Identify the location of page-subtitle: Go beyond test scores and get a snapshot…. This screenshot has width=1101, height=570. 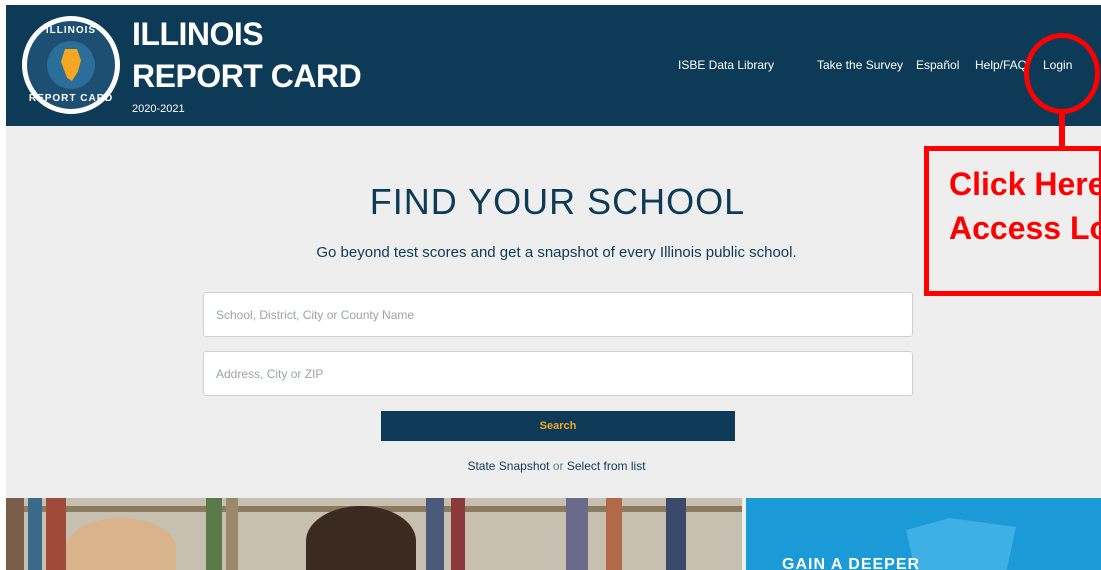
(556, 252).